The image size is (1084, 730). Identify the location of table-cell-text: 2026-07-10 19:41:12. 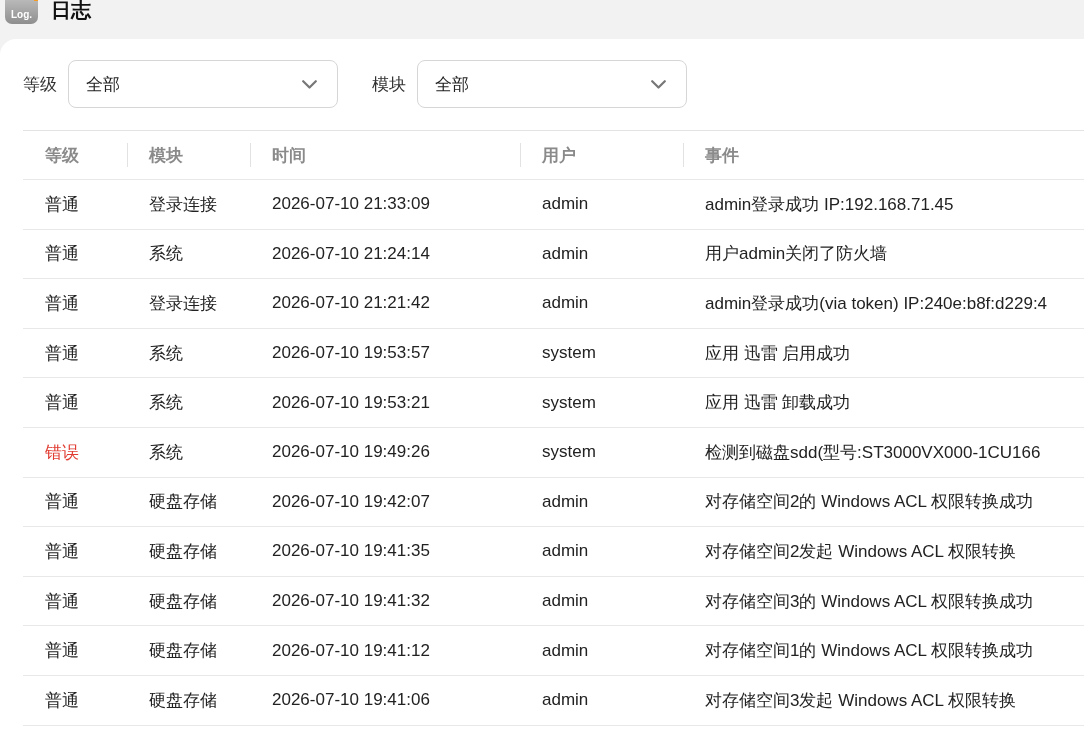
(351, 650).